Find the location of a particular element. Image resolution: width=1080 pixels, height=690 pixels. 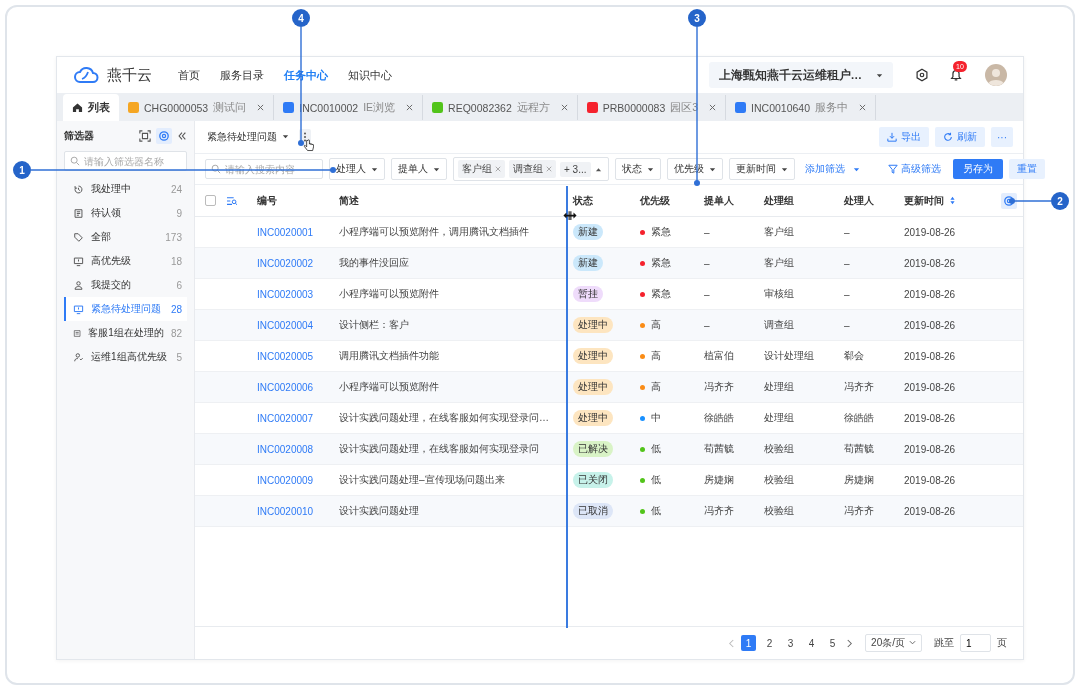

page-button: 1 is located at coordinates (749, 643).